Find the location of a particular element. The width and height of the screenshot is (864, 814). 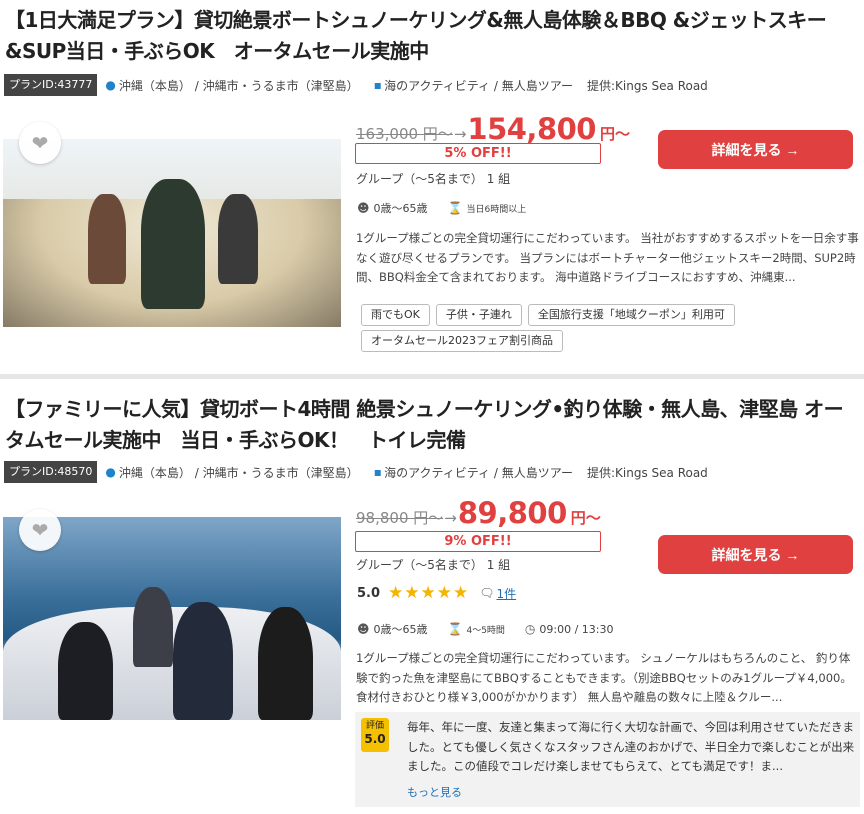

review-score: 5.0 is located at coordinates (375, 739).